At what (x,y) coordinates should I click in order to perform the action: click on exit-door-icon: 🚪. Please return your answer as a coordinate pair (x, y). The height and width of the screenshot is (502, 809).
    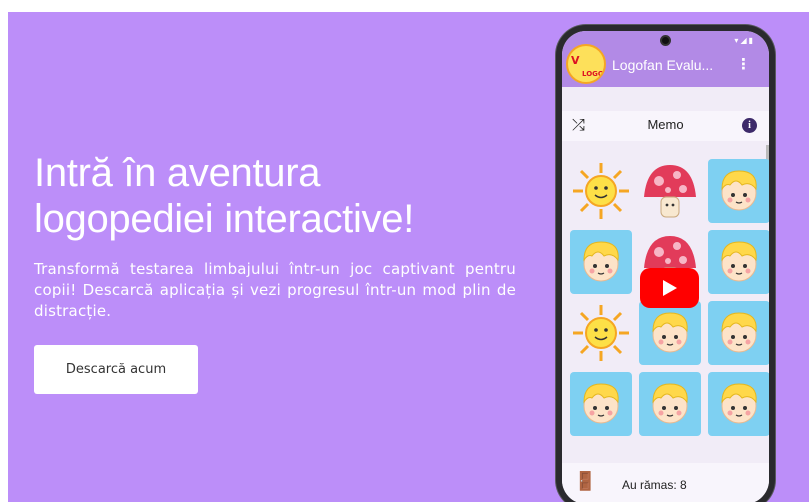
    Looking at the image, I should click on (585, 481).